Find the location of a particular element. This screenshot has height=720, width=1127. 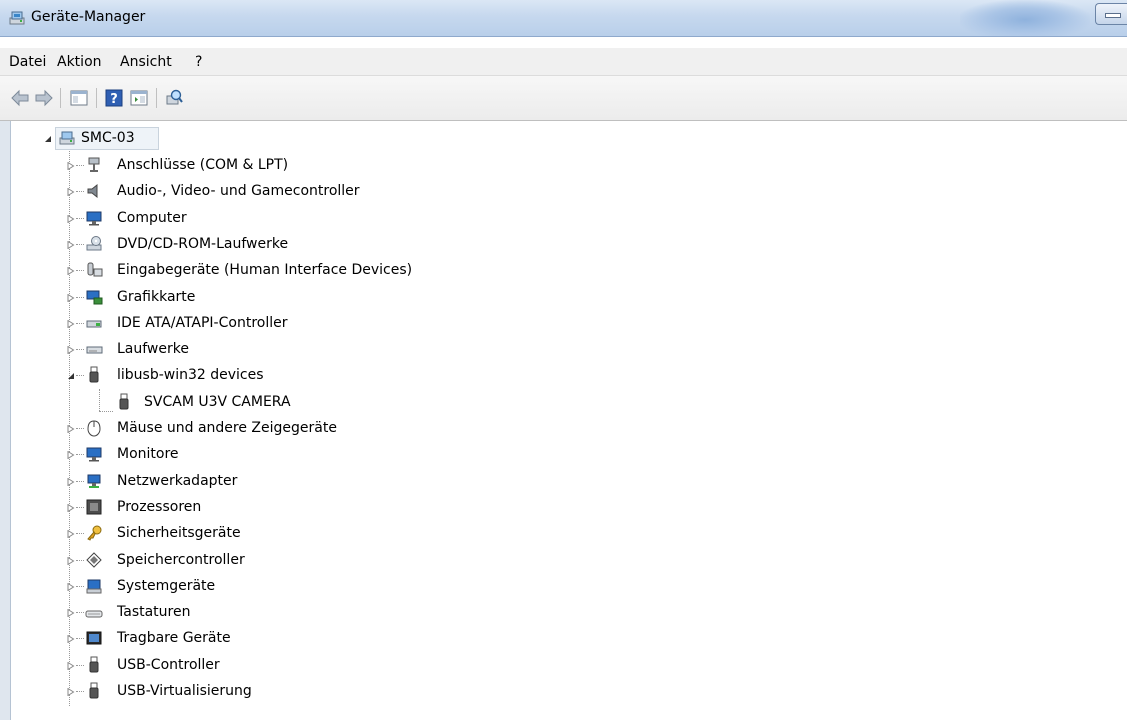

tree-node-computer: Computer is located at coordinates (311, 218).